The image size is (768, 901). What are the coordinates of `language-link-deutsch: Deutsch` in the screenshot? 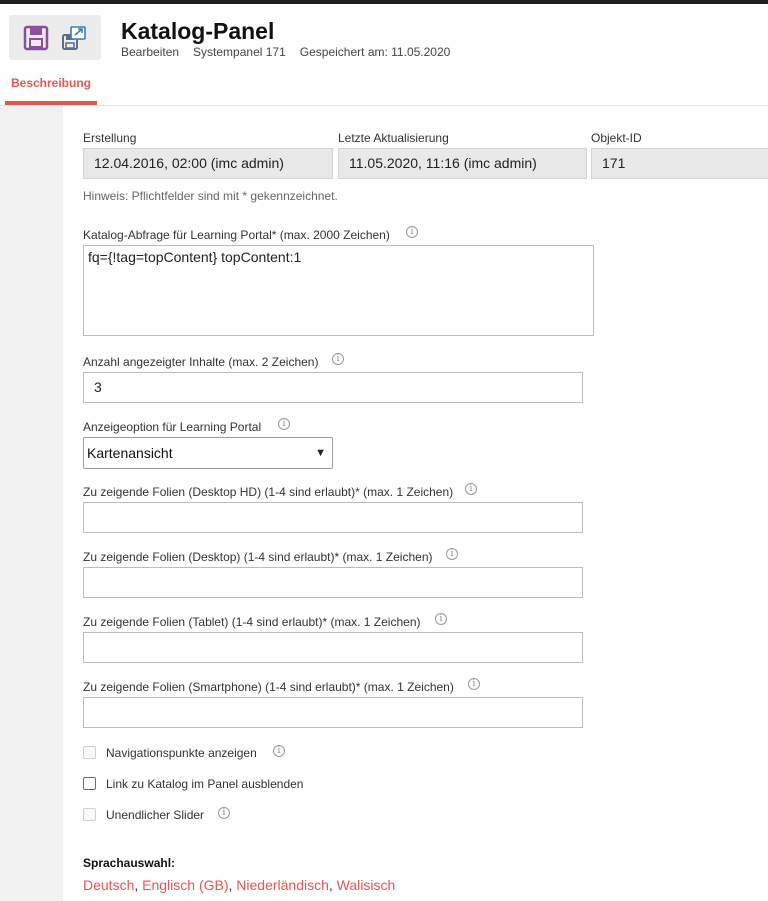 It's located at (108, 885).